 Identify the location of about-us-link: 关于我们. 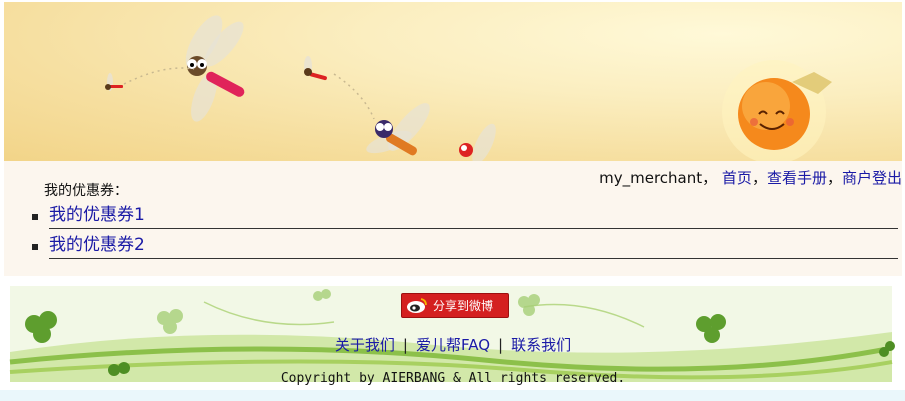
(365, 345).